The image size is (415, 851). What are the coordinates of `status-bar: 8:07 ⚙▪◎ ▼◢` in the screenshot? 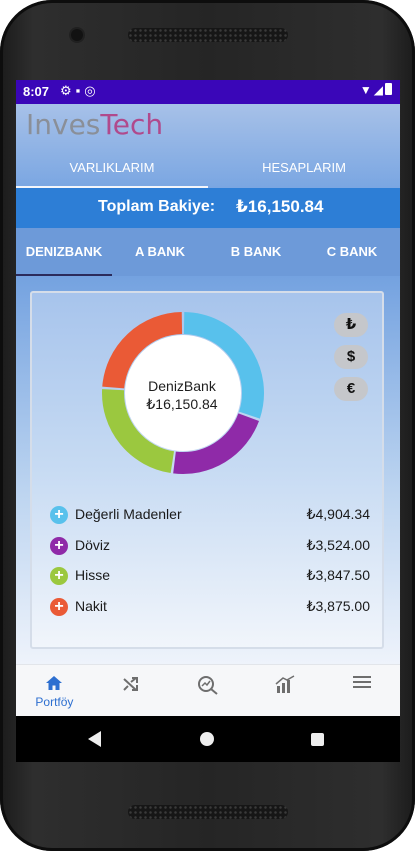 It's located at (208, 92).